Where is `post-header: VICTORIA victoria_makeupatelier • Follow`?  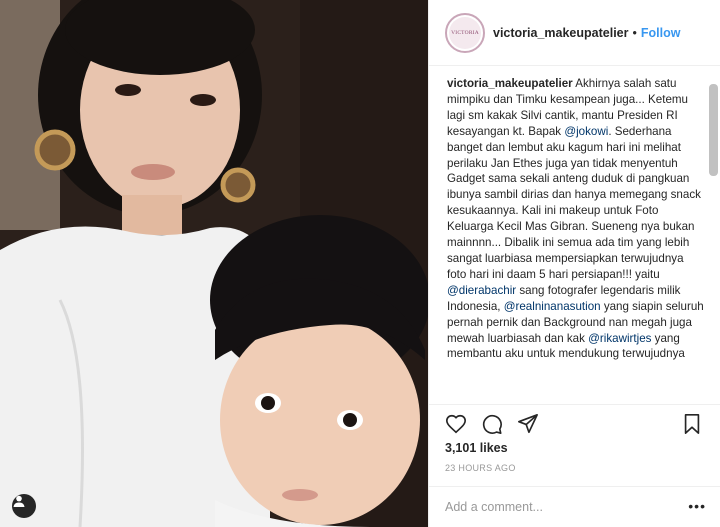 post-header: VICTORIA victoria_makeupatelier • Follow is located at coordinates (574, 33).